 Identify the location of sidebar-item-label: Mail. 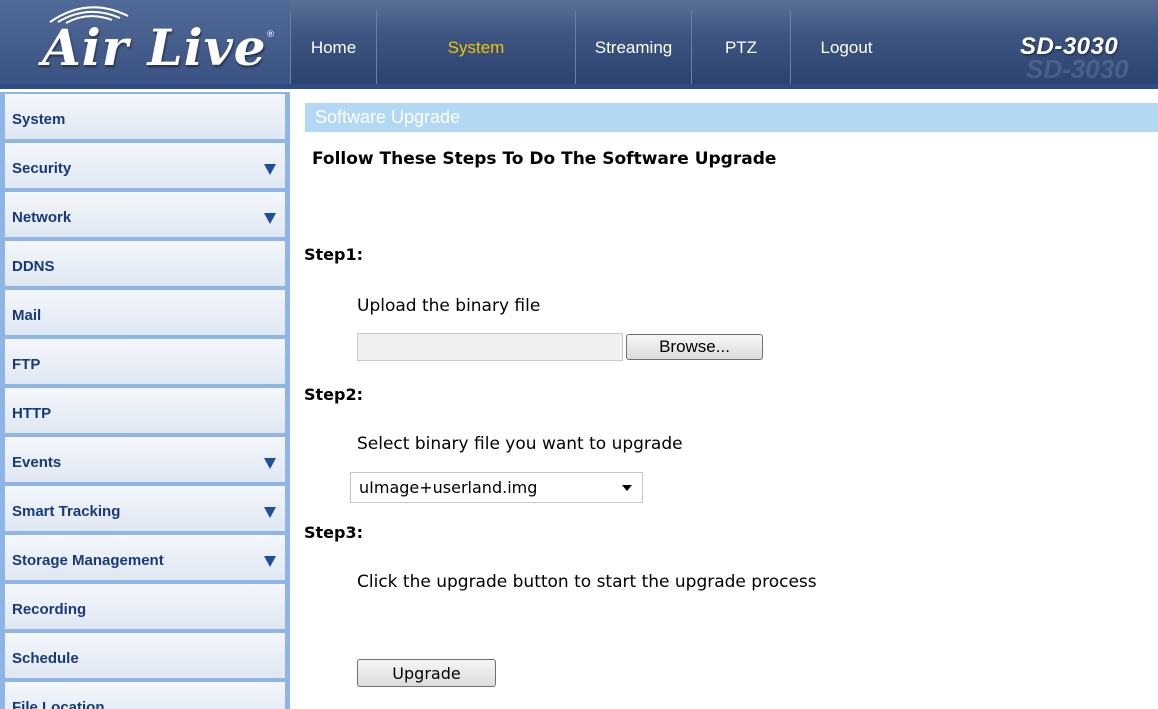
(27, 315).